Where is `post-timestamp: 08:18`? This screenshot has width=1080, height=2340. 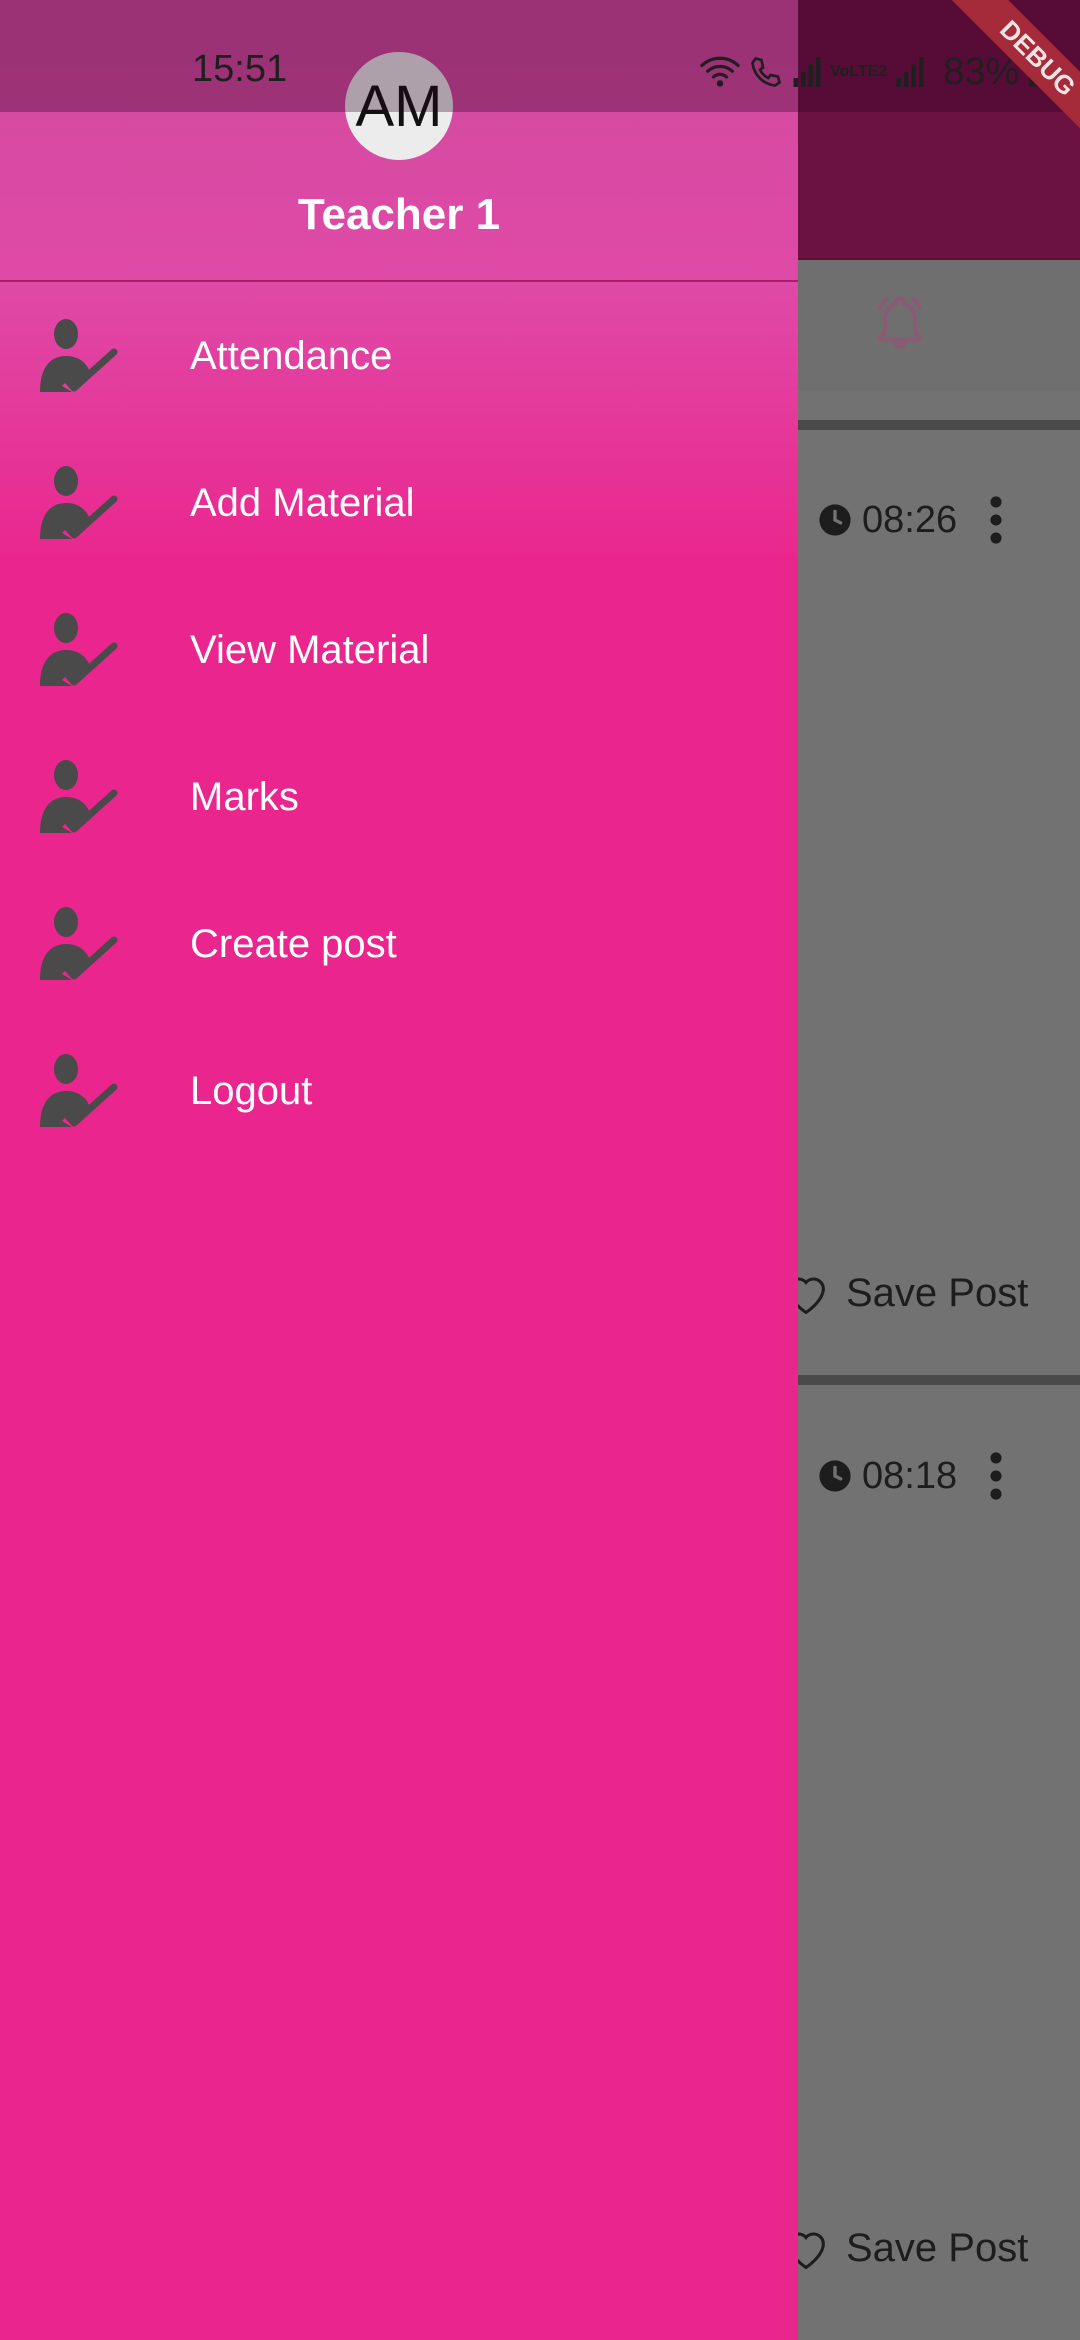
post-timestamp: 08:18 is located at coordinates (887, 1476).